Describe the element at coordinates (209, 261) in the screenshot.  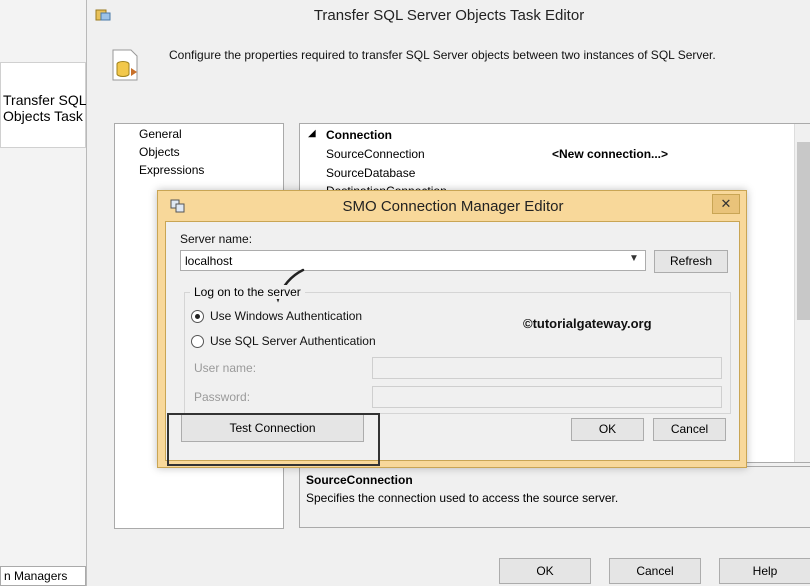
I see `server-name-value: localhost` at that location.